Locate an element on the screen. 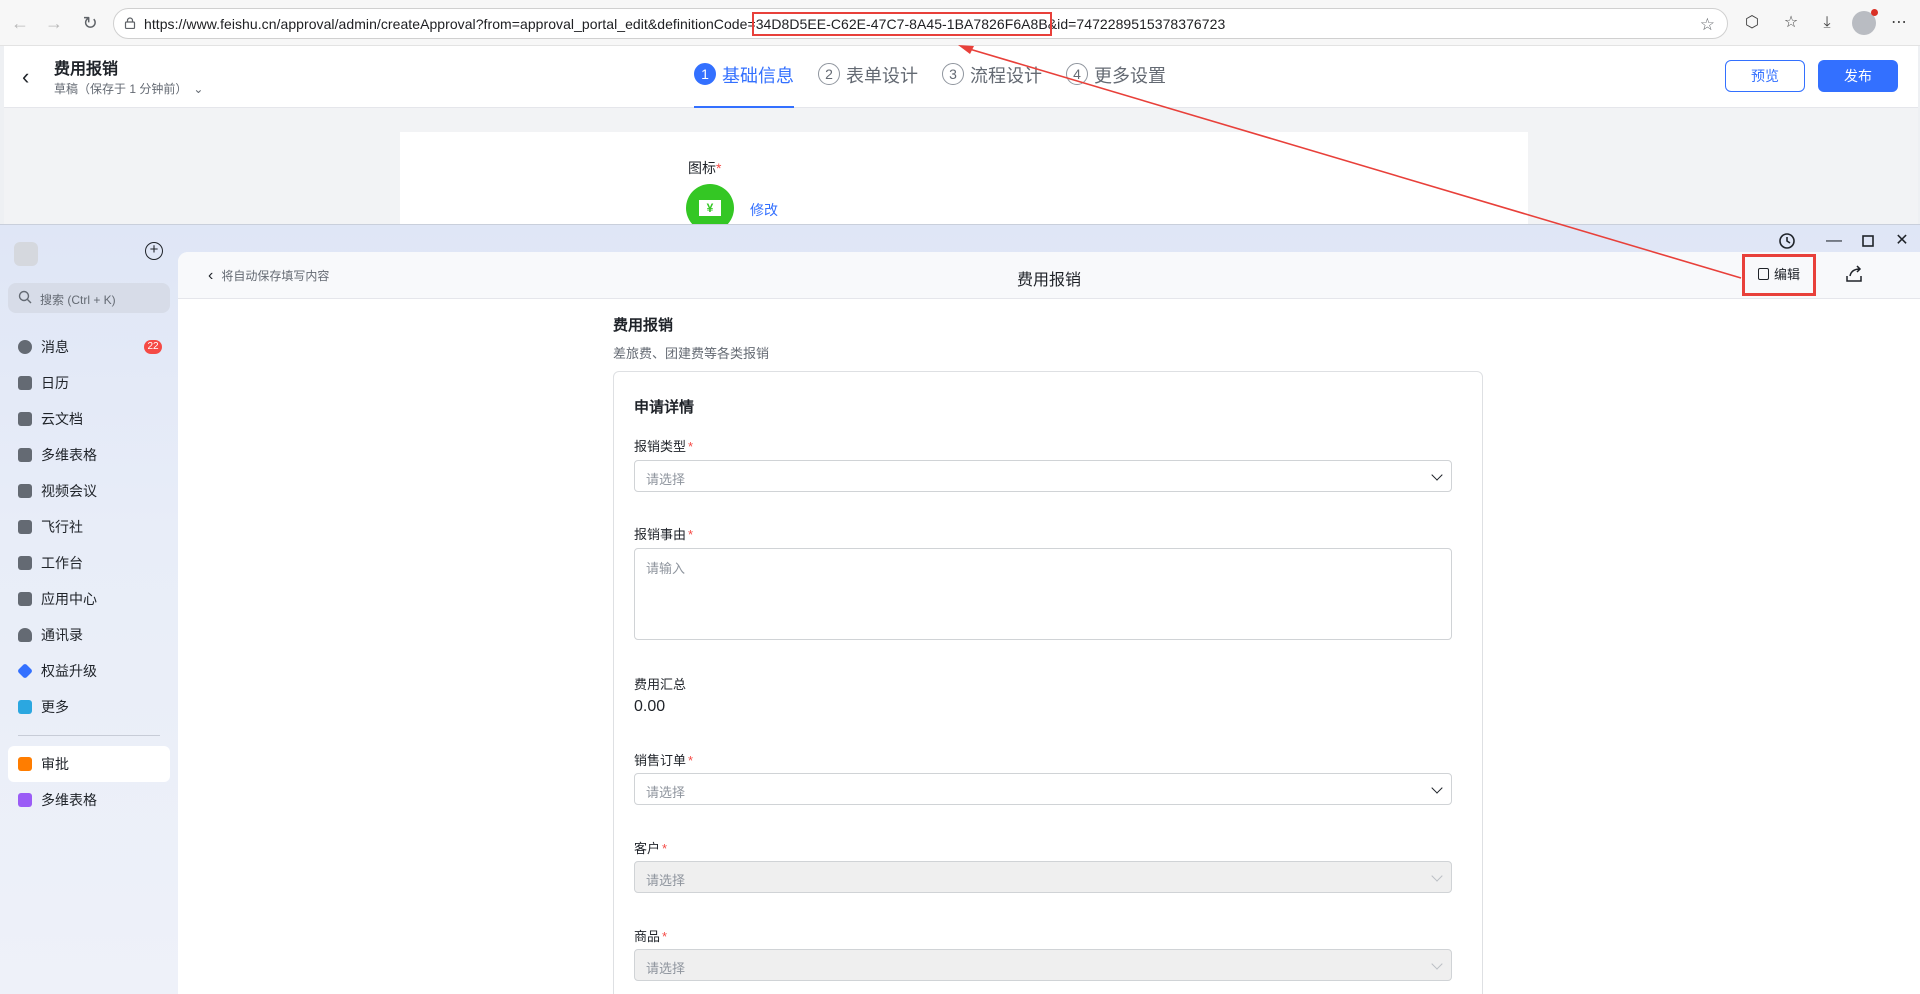  admin-title: 费用报销 is located at coordinates (86, 69).